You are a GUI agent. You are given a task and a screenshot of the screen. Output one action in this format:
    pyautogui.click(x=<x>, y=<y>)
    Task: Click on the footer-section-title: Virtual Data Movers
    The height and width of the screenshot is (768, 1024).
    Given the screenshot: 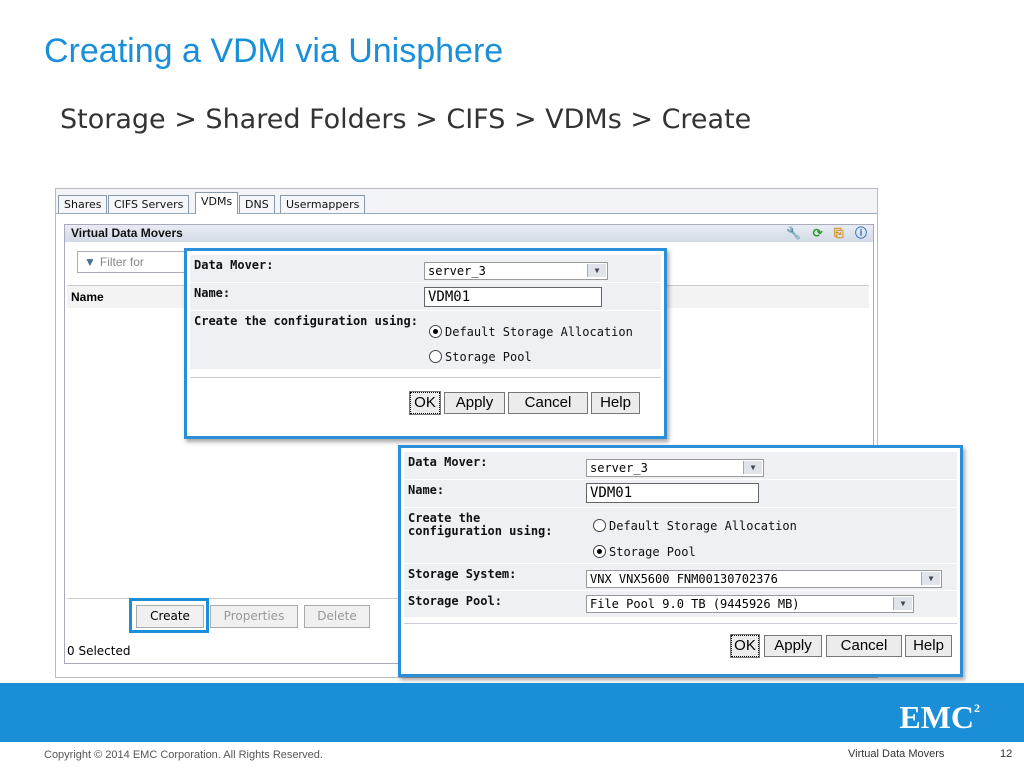 What is the action you would take?
    pyautogui.click(x=896, y=754)
    